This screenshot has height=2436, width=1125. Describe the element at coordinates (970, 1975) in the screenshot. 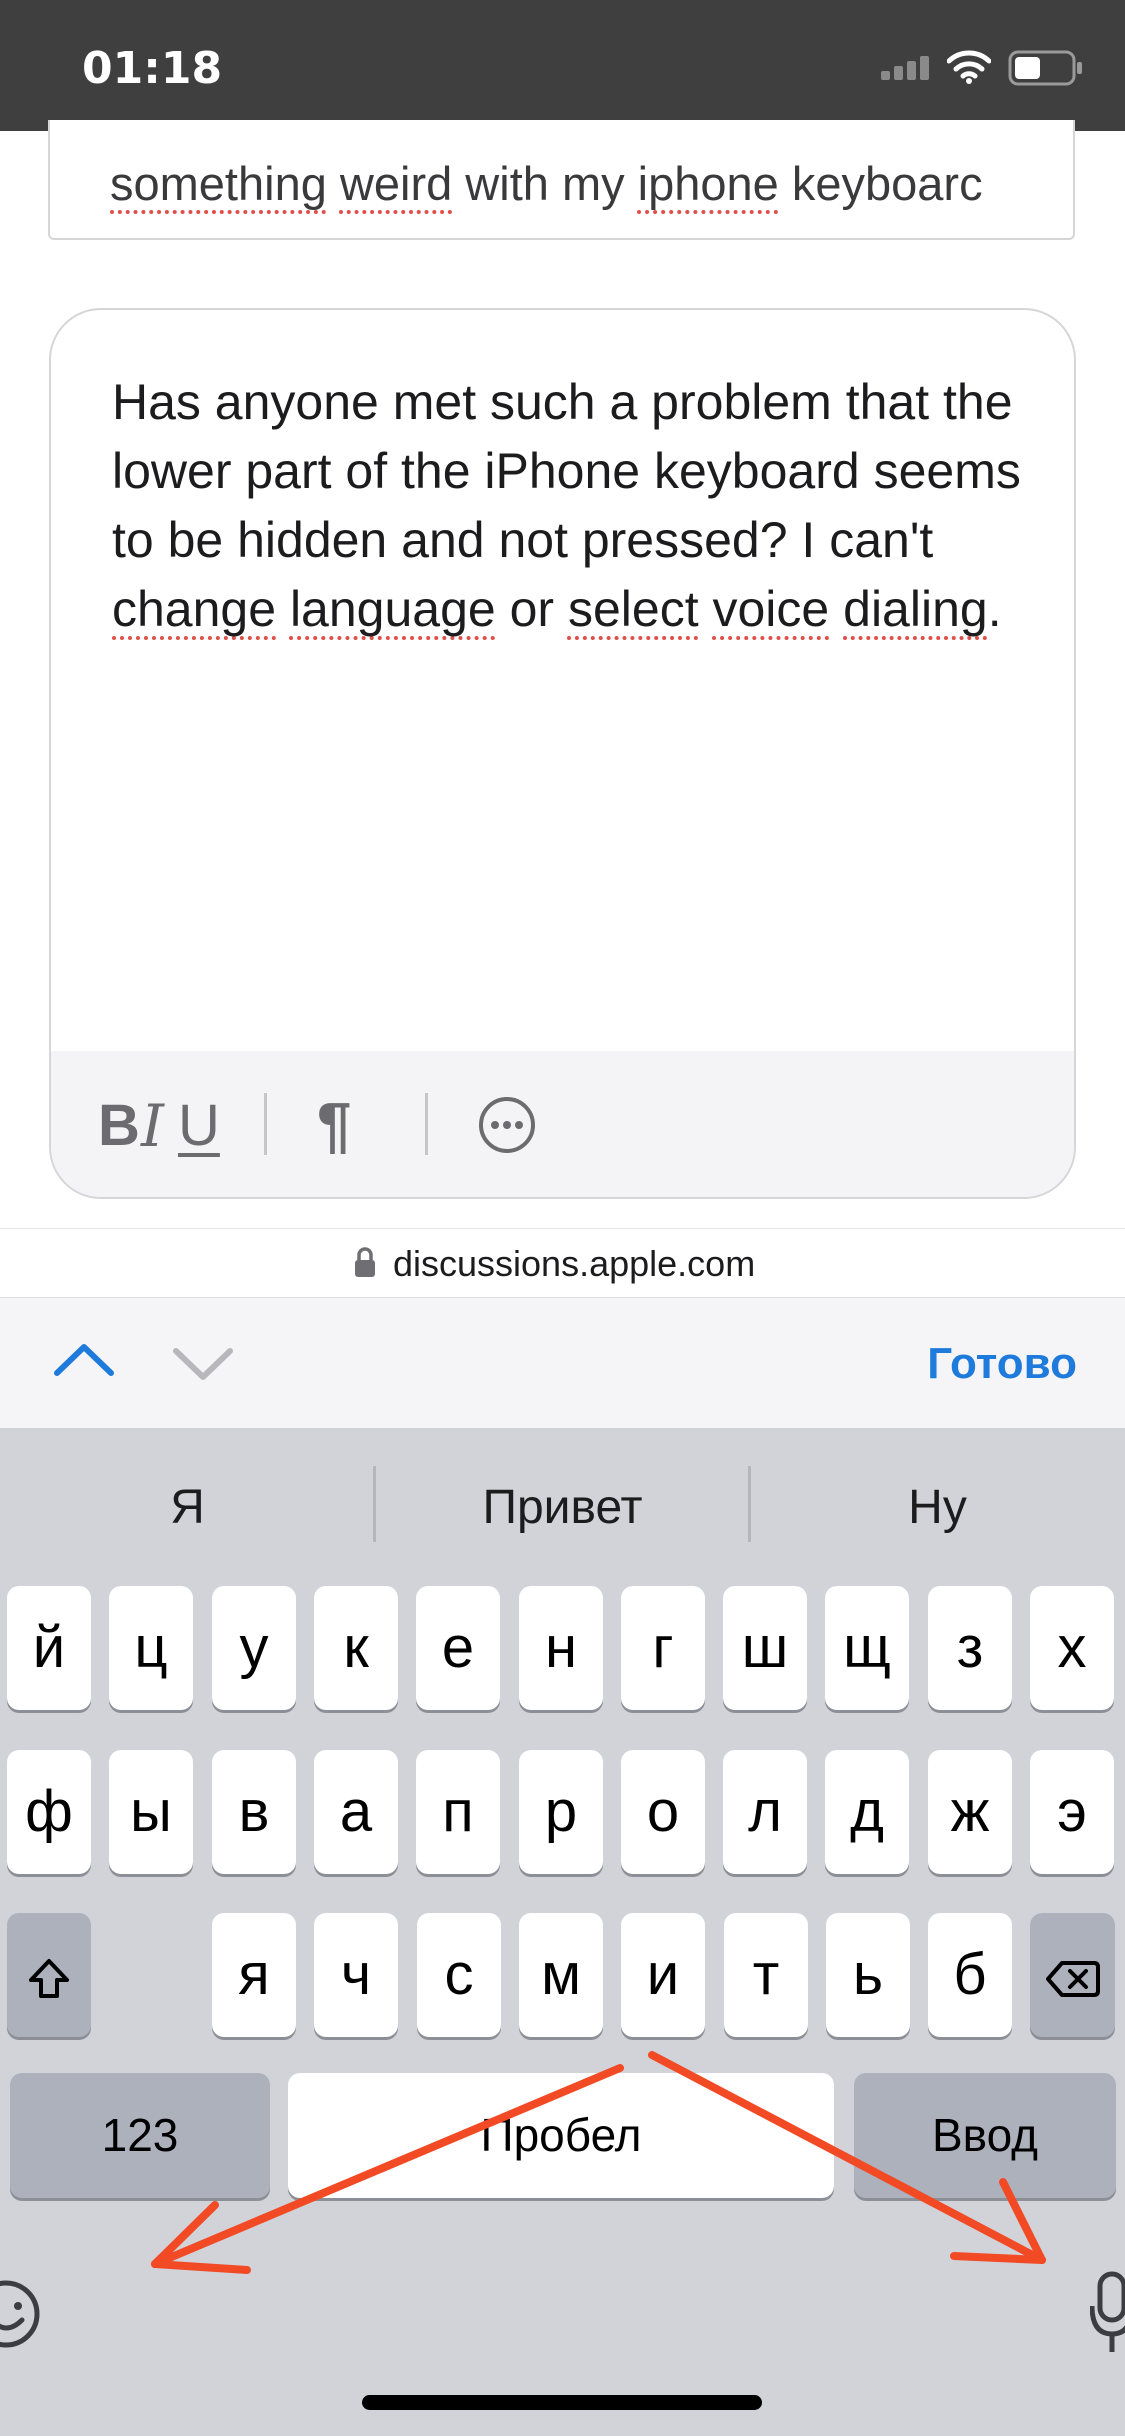

I see `key: б` at that location.